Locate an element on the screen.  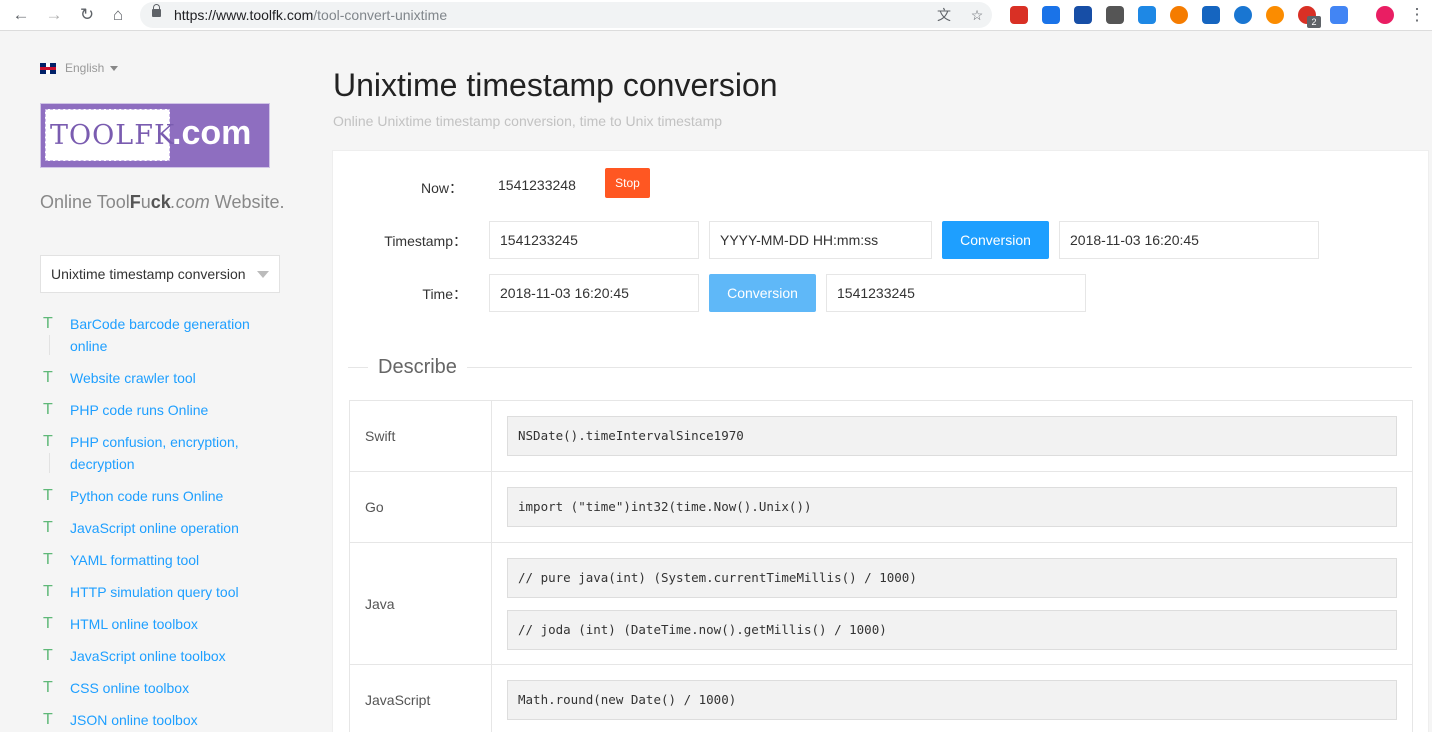
reload-icon: ↻ is located at coordinates (87, 15).